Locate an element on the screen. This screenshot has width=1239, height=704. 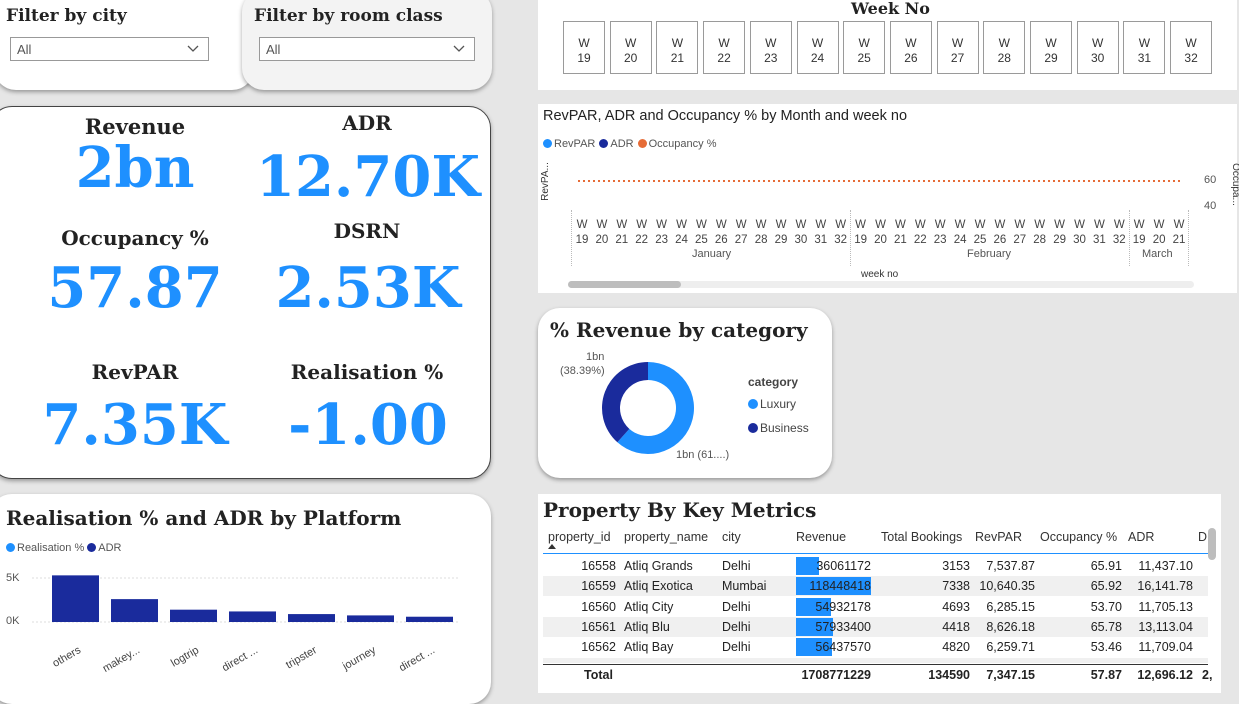
week-button: W 25 is located at coordinates (864, 47).